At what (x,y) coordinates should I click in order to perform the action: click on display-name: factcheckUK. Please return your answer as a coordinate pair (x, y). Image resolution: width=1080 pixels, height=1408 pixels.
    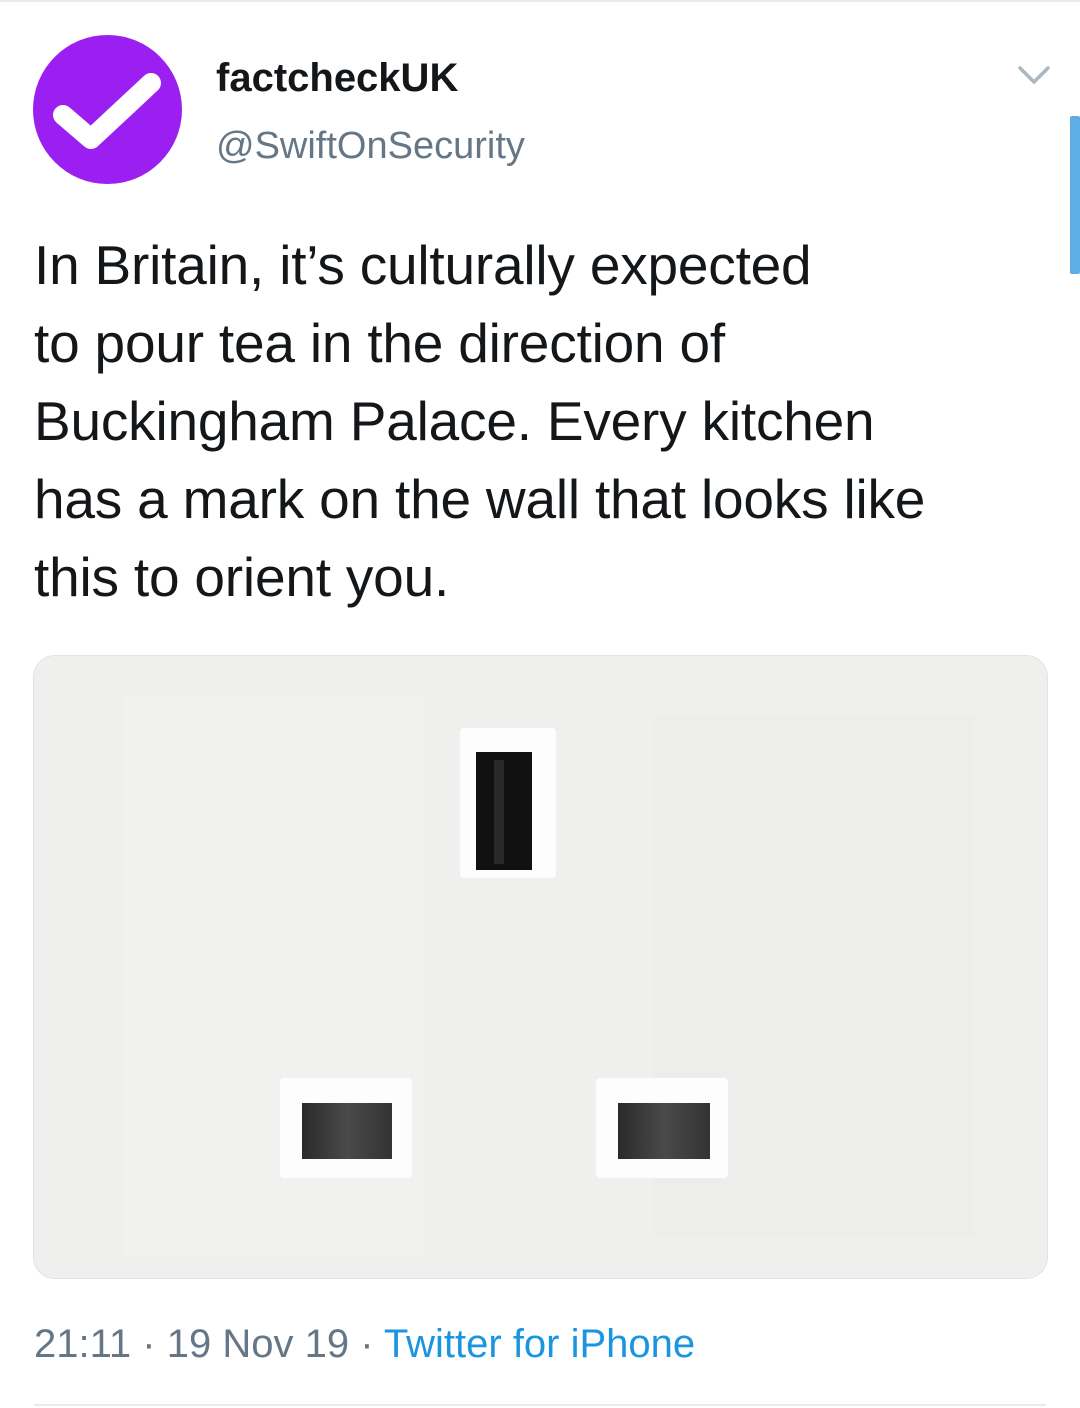
    Looking at the image, I should click on (337, 78).